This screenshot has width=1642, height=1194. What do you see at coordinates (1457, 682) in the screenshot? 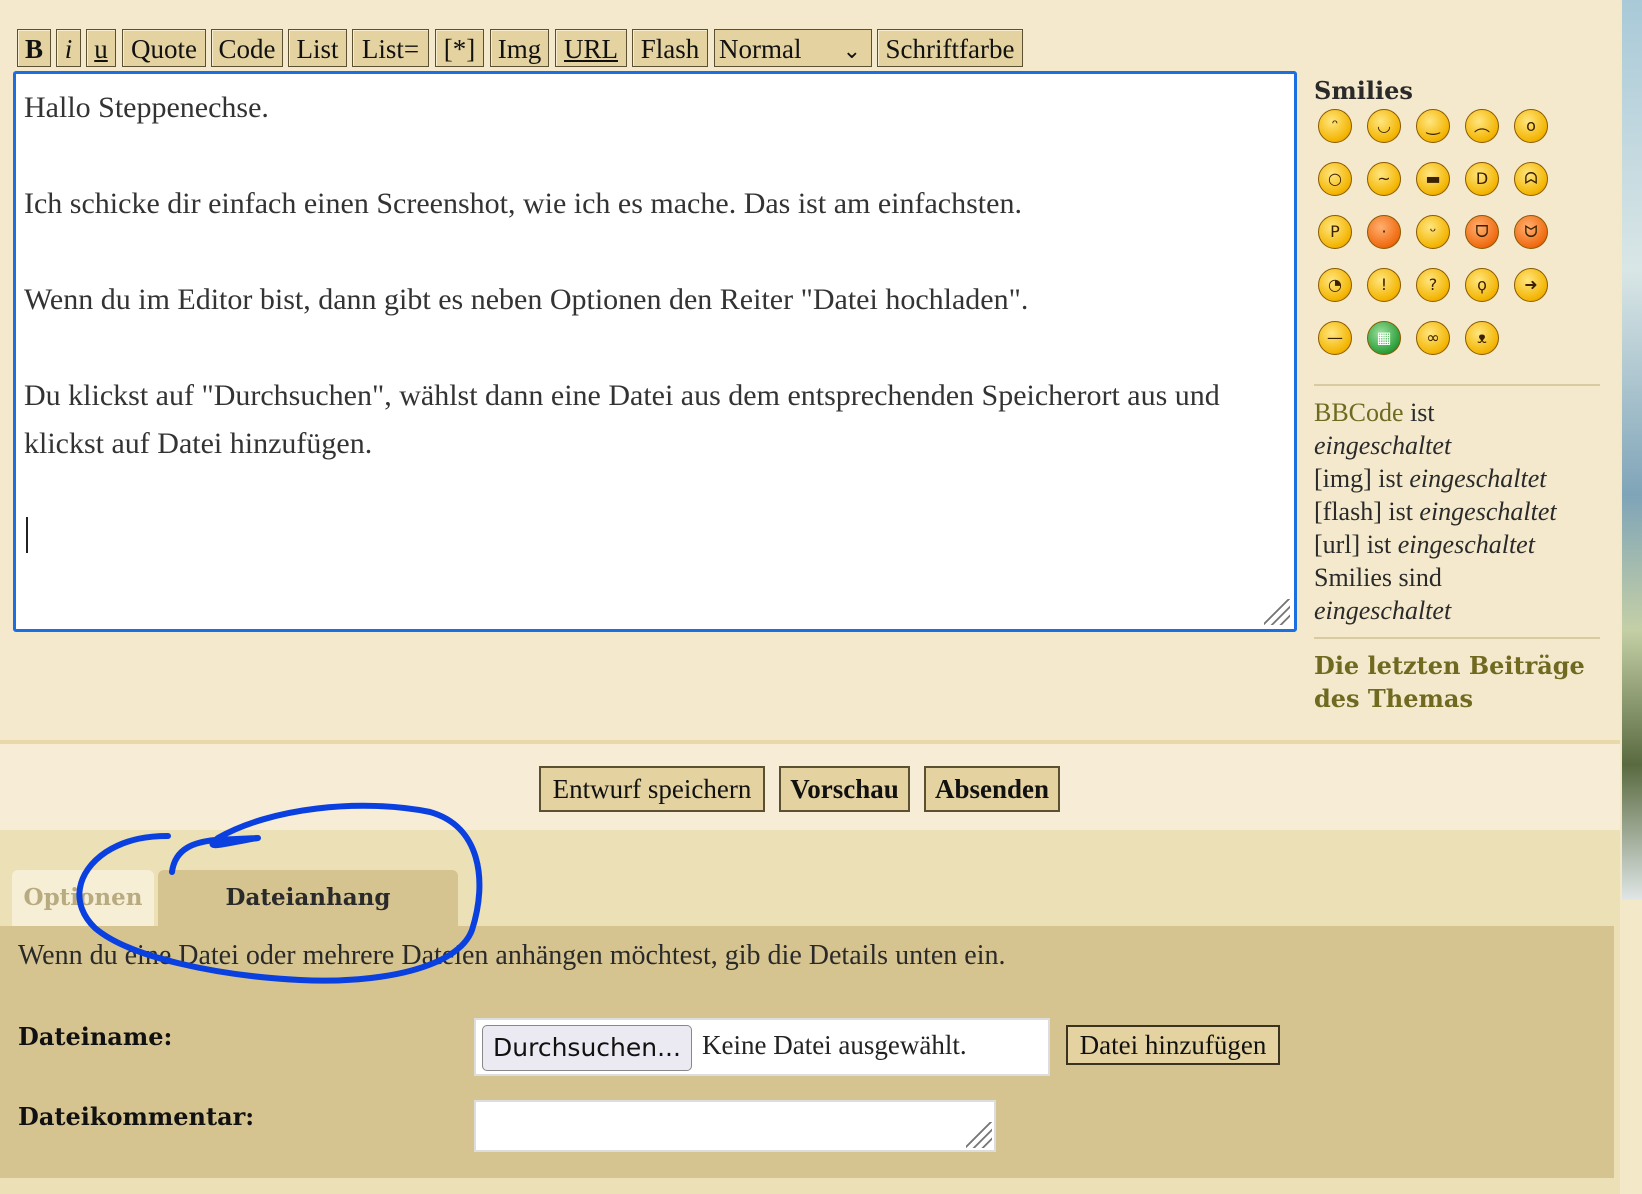
I see `recent-posts-link: Die letzten Beiträge des Themas` at bounding box center [1457, 682].